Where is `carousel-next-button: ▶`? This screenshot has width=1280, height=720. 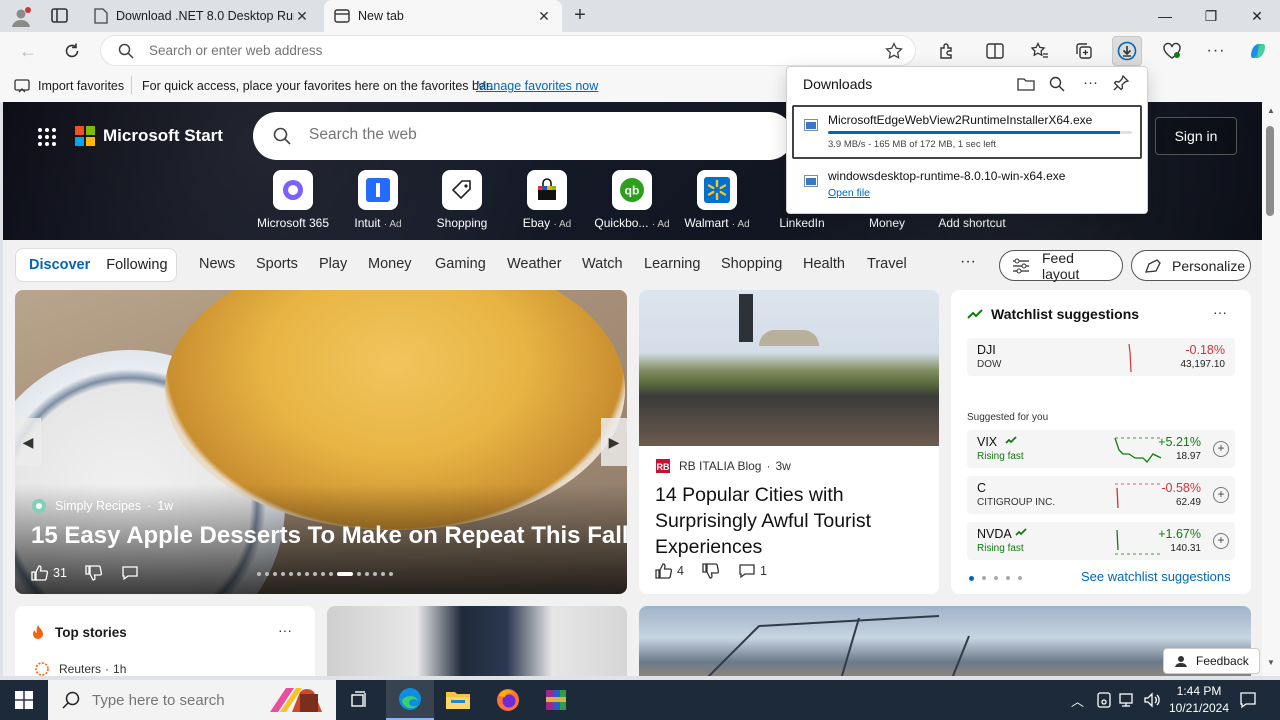 carousel-next-button: ▶ is located at coordinates (614, 442).